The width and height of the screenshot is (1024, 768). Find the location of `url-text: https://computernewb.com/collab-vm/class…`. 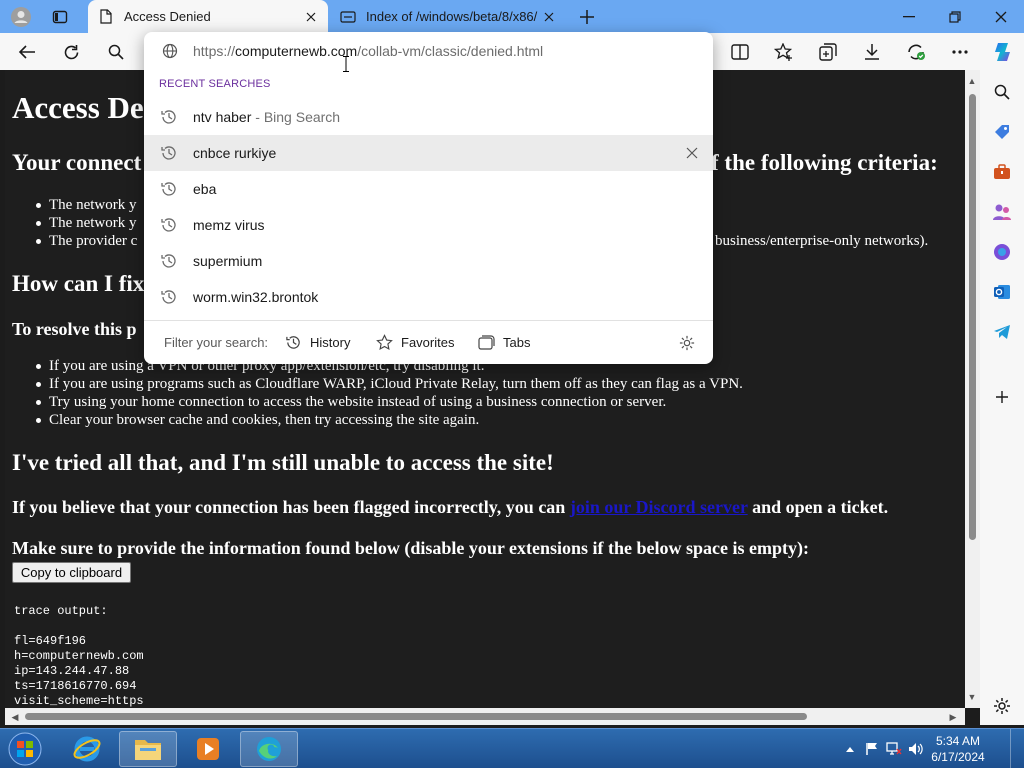

url-text: https://computernewb.com/collab-vm/class… is located at coordinates (368, 51).